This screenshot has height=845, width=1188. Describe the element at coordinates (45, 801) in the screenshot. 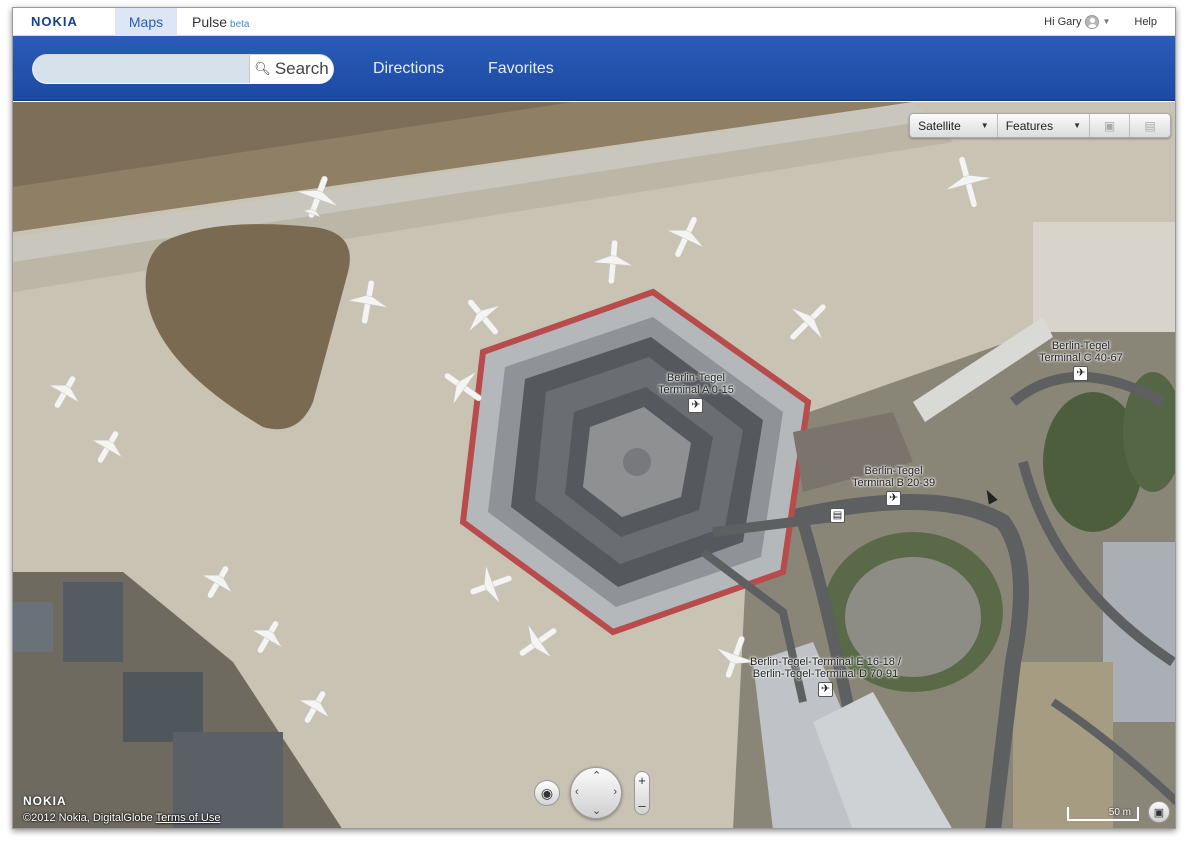

I see `nokia-map-logo: NOKIA` at that location.